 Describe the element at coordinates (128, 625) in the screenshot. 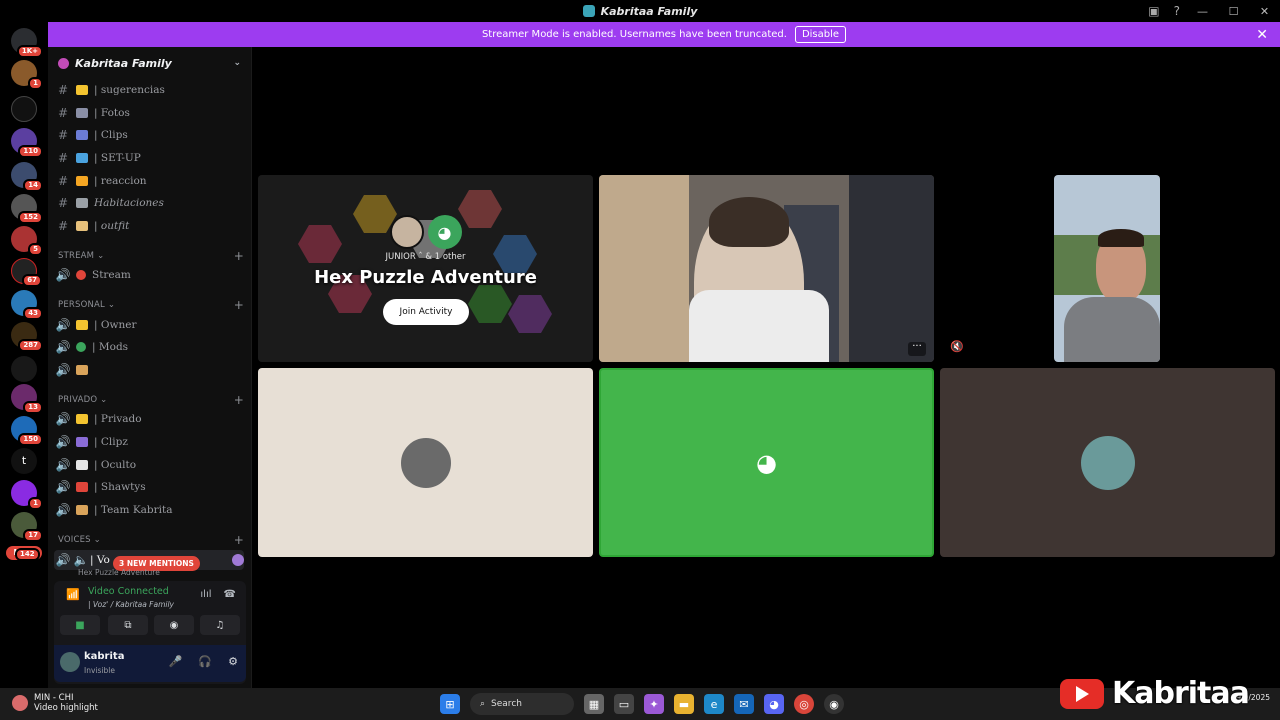

I see `screen-share-button: ⧉` at that location.